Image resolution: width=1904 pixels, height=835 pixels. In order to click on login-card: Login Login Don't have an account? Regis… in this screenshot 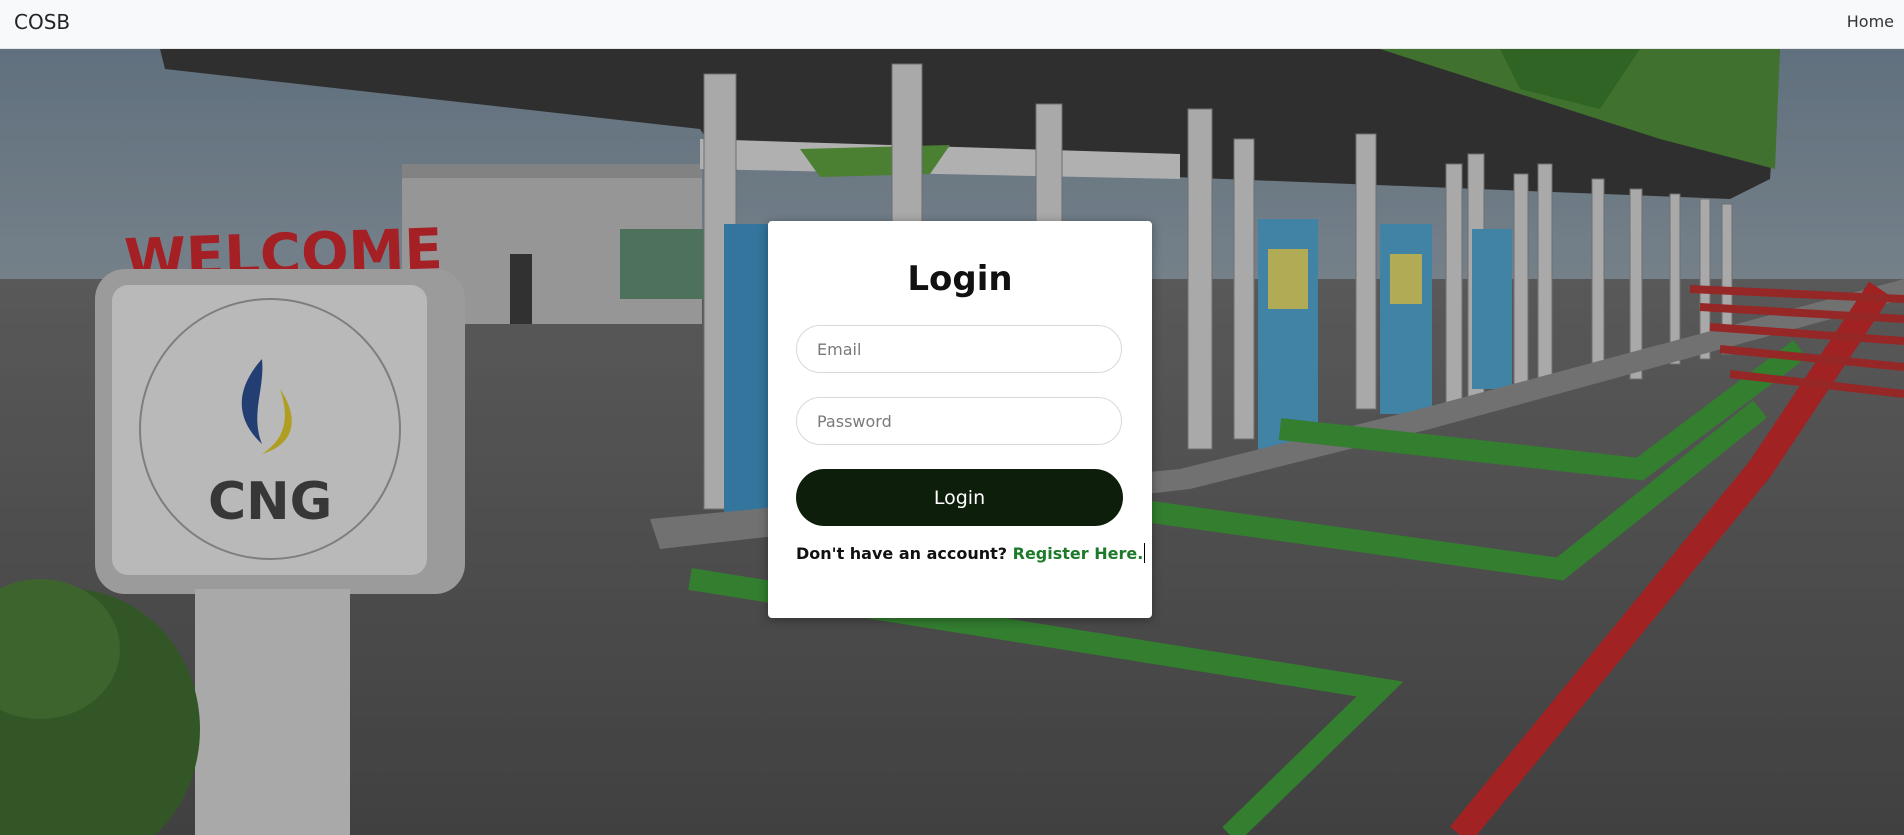, I will do `click(960, 419)`.